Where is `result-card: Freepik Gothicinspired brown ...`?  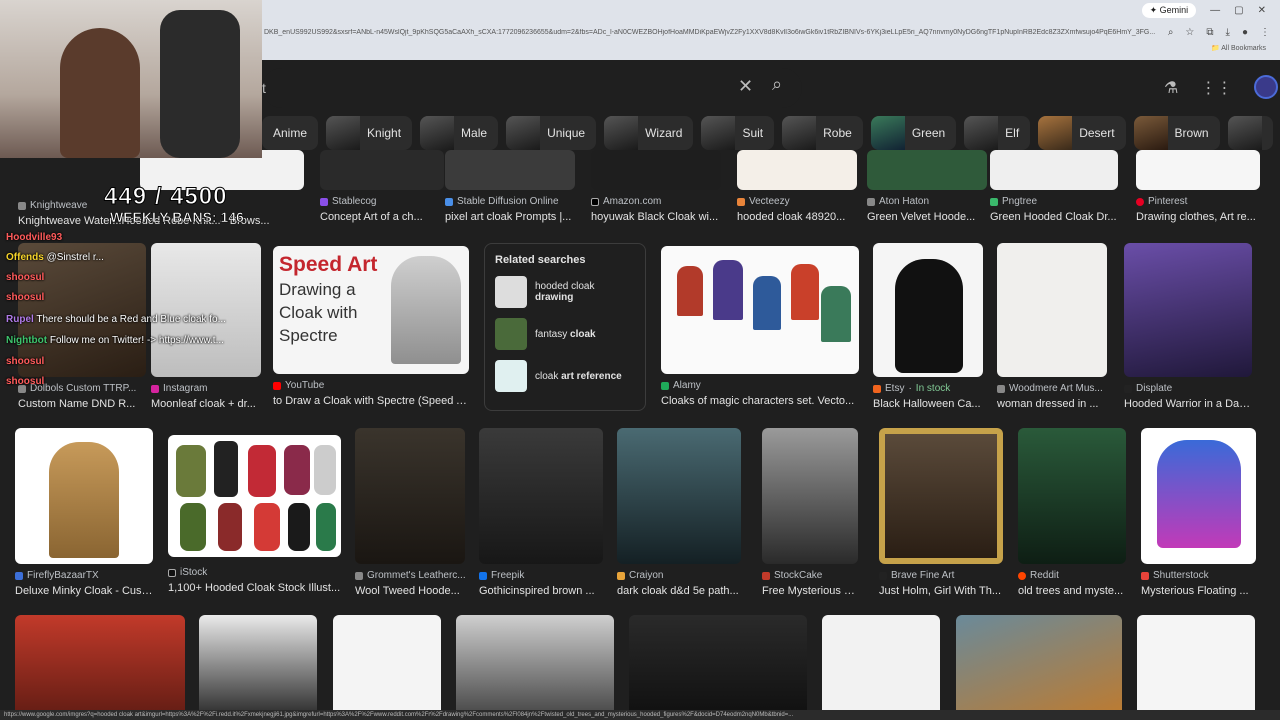
result-card: Freepik Gothicinspired brown ... is located at coordinates (541, 512).